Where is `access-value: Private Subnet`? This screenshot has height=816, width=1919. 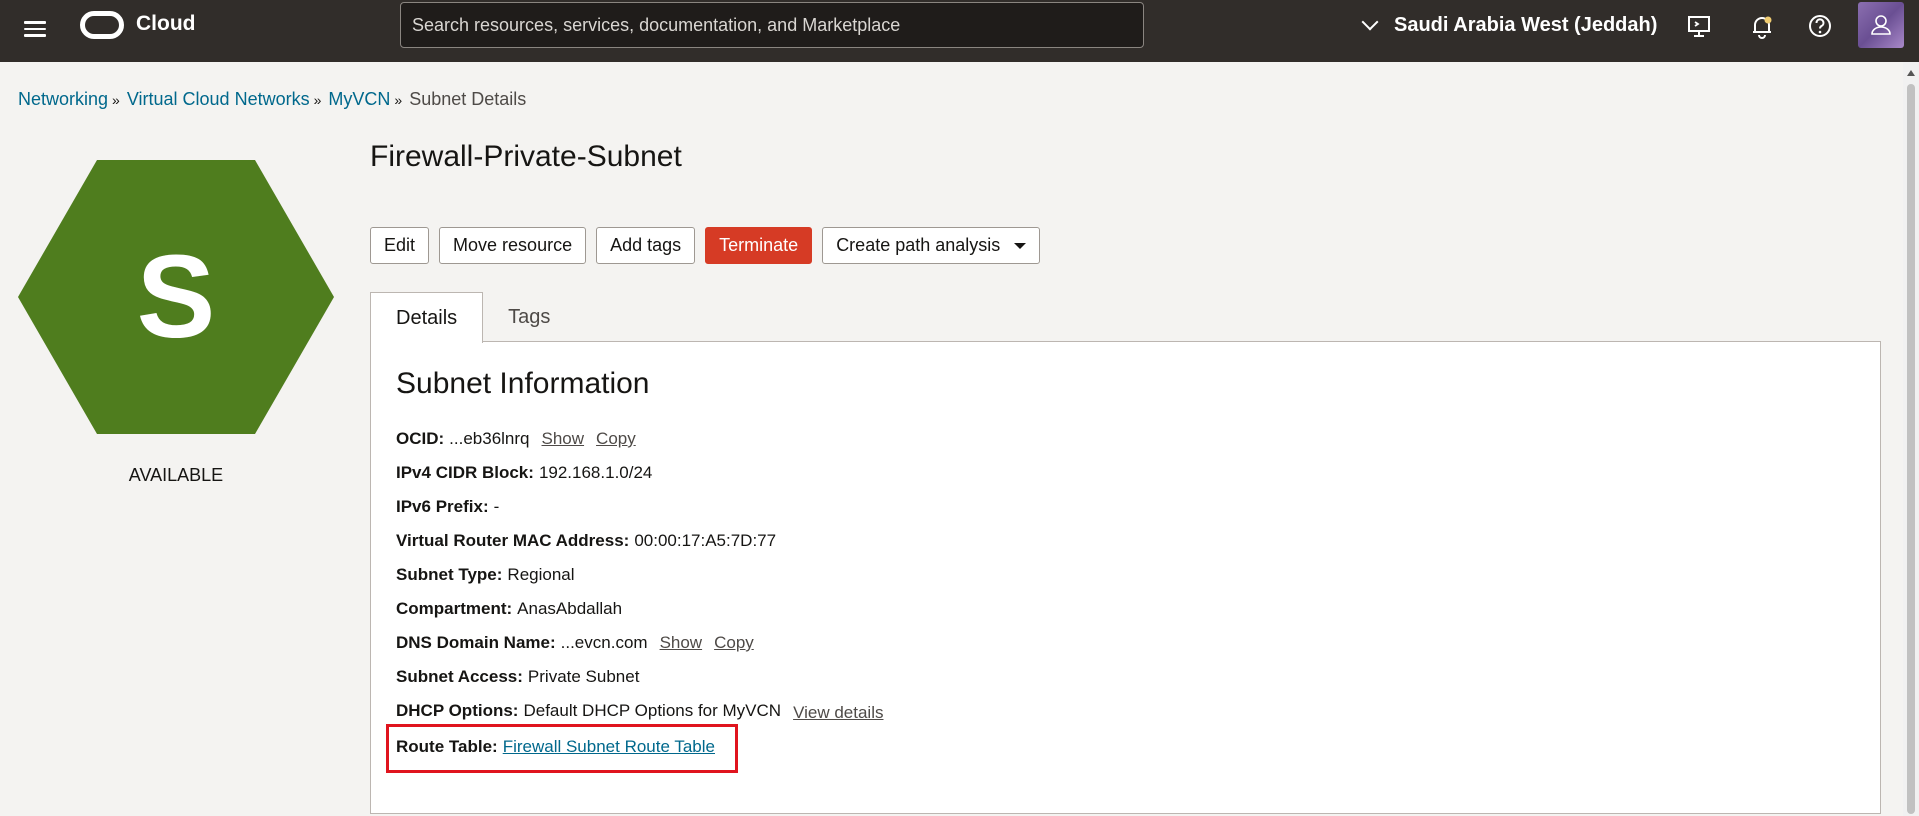 access-value: Private Subnet is located at coordinates (583, 676).